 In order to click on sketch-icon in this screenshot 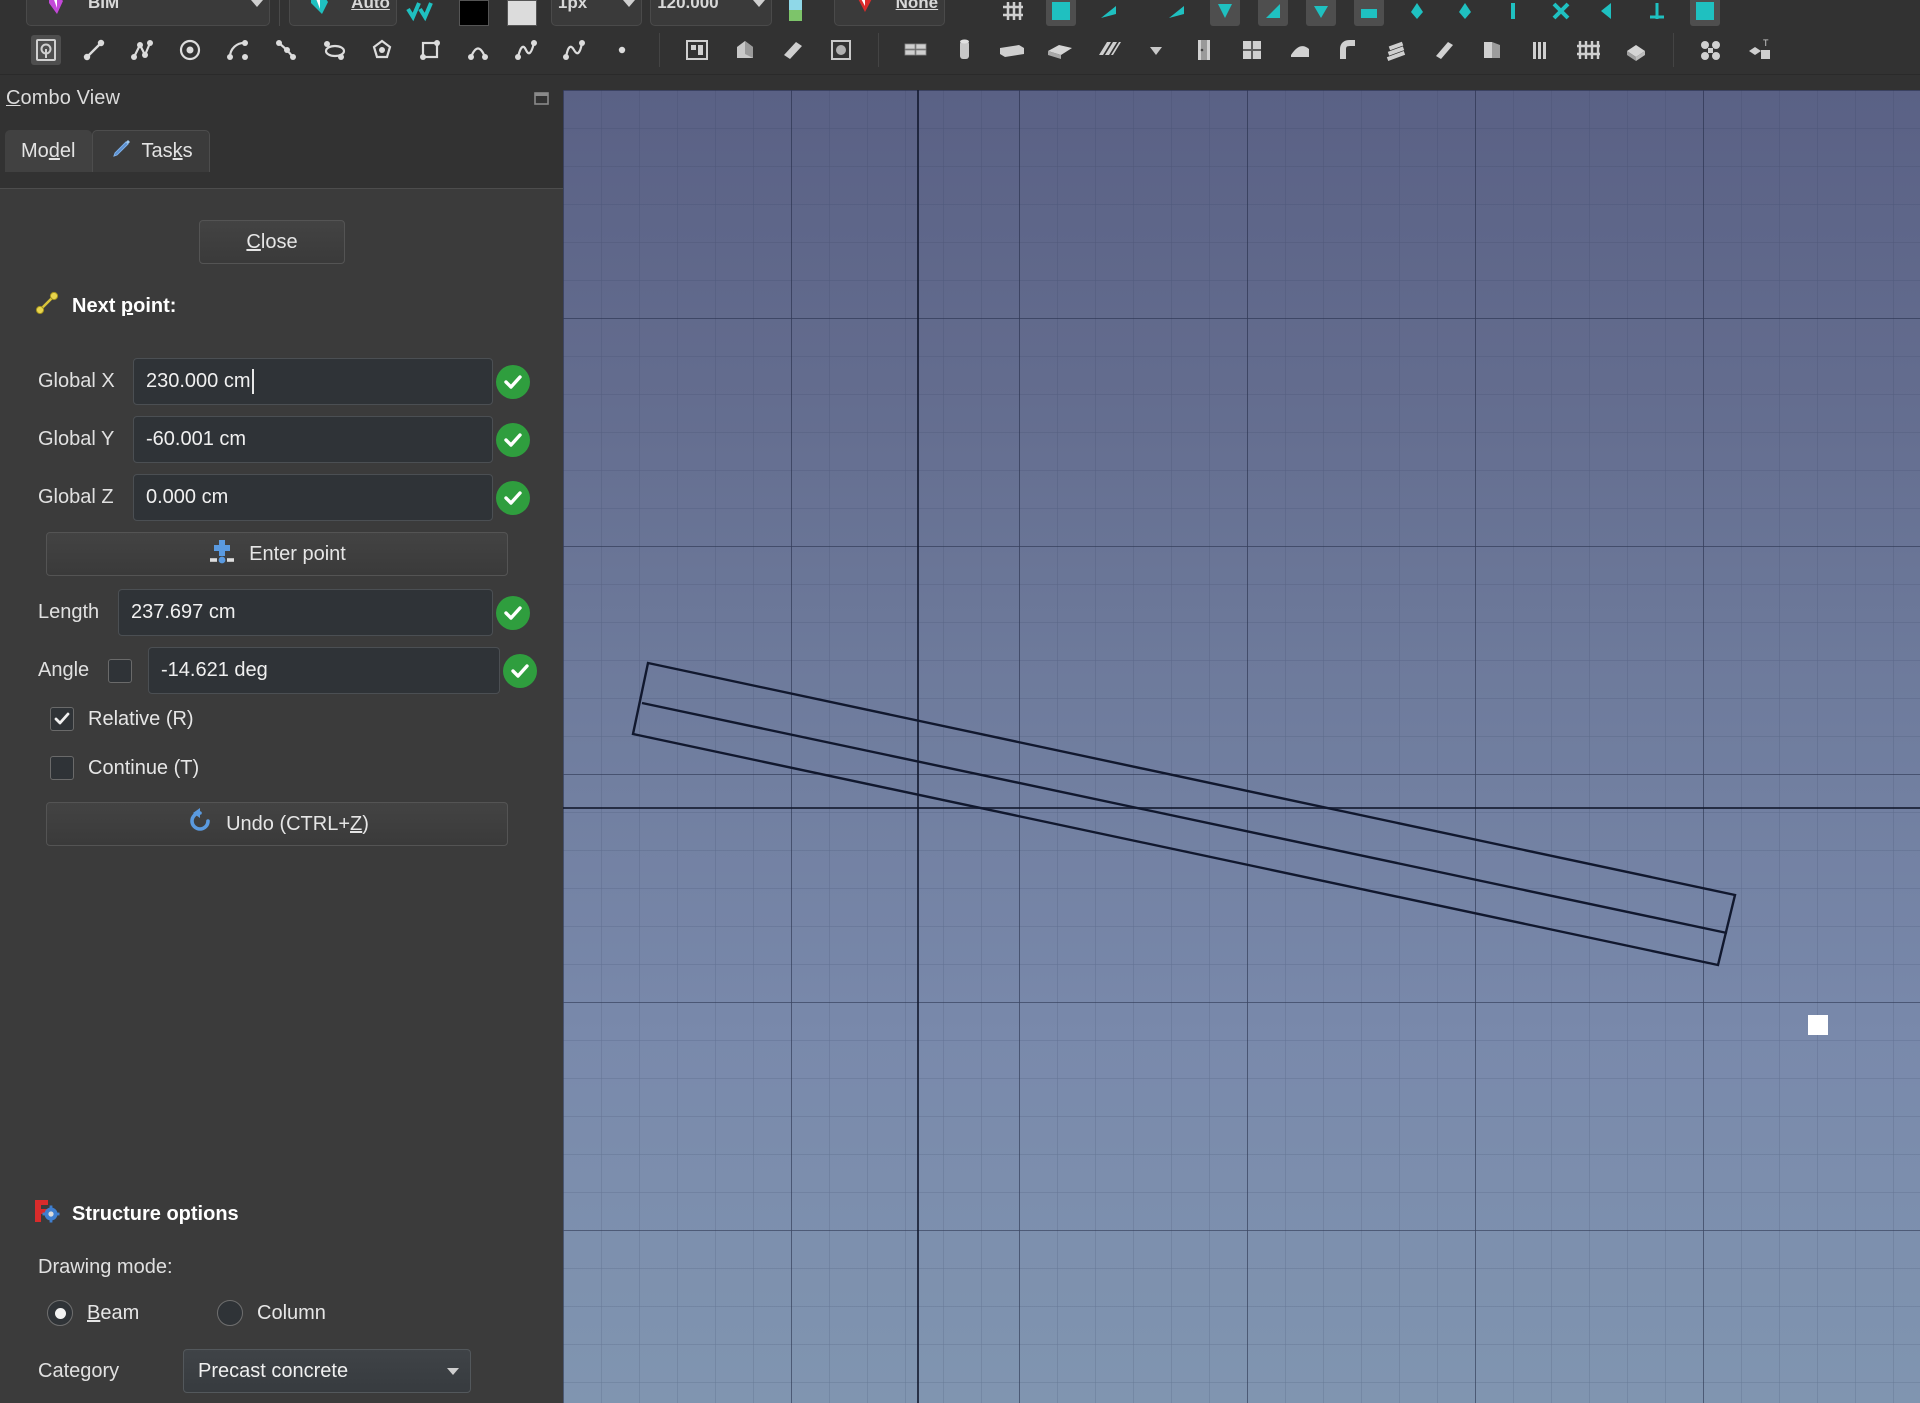, I will do `click(46, 50)`.